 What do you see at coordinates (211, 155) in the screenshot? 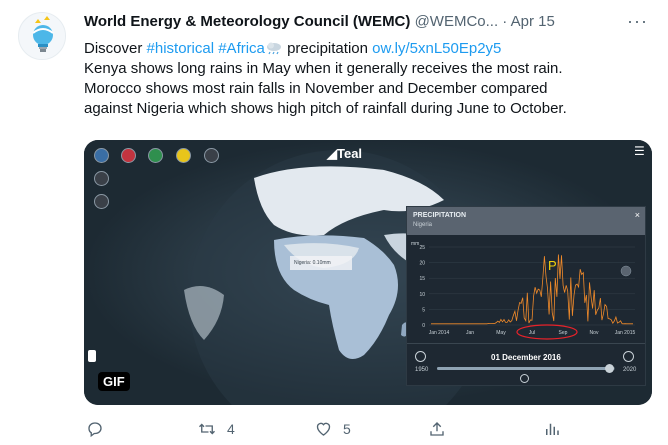
I see `cloud-control-icon` at bounding box center [211, 155].